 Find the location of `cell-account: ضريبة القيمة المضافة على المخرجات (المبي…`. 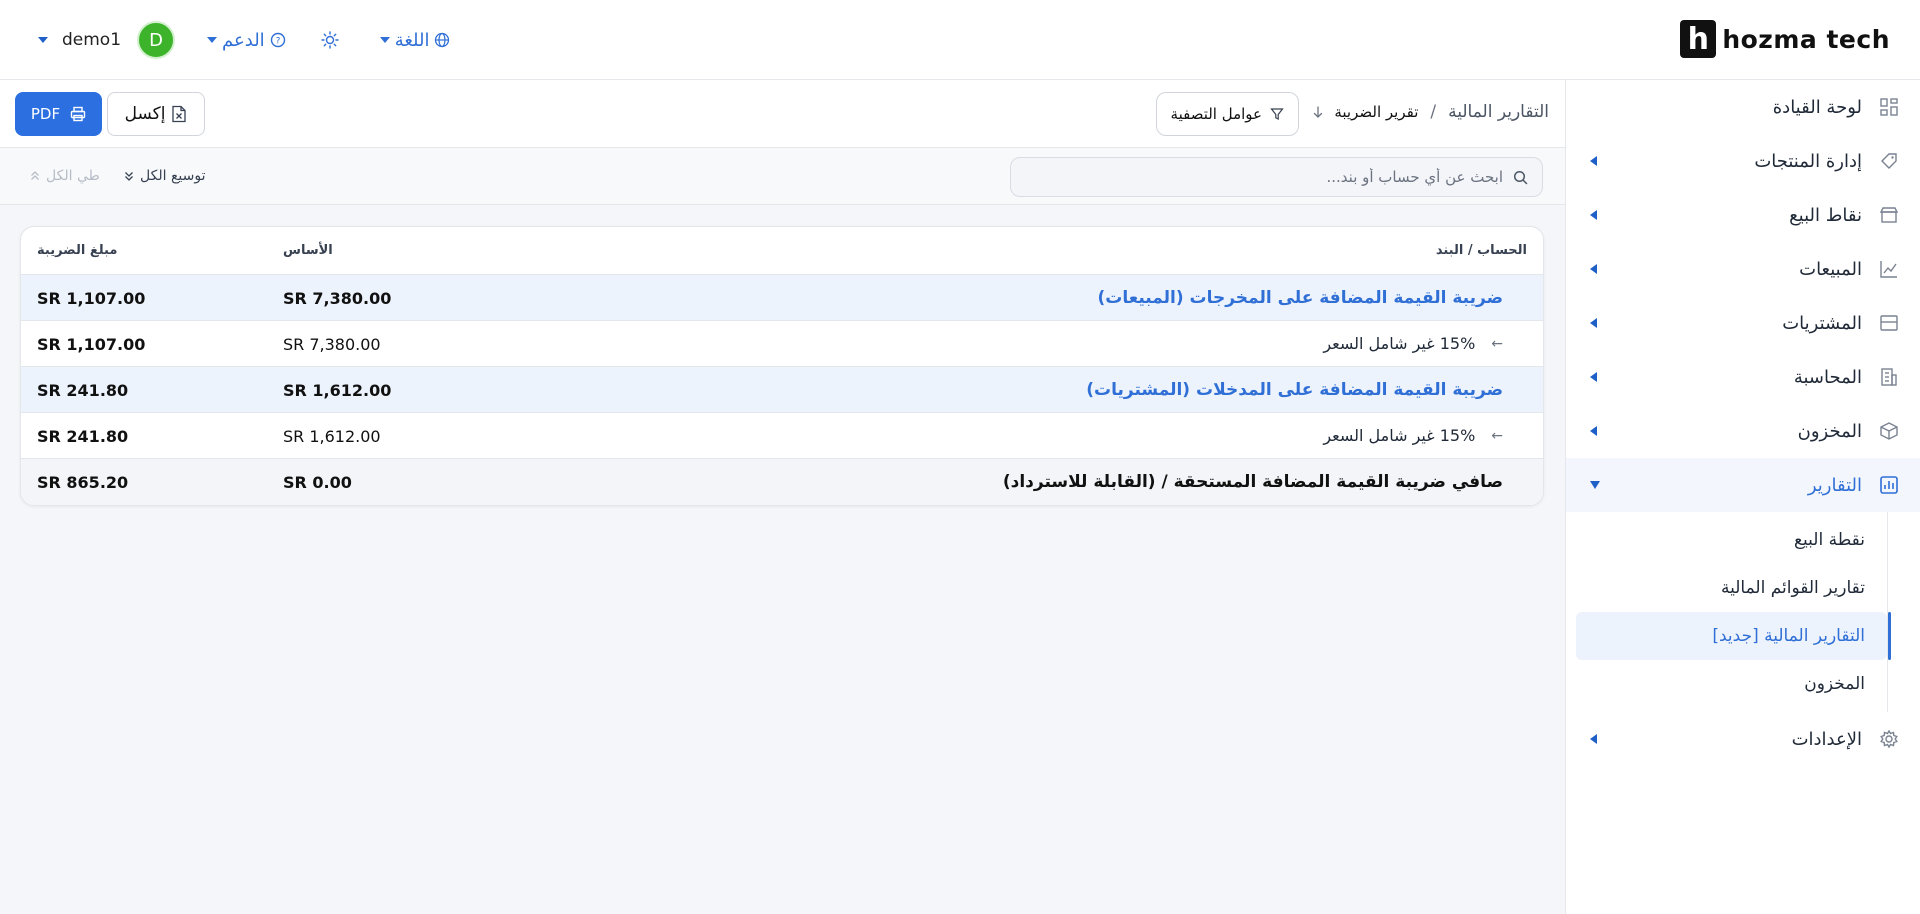

cell-account: ضريبة القيمة المضافة على المخرجات (المبي… is located at coordinates (1300, 298).